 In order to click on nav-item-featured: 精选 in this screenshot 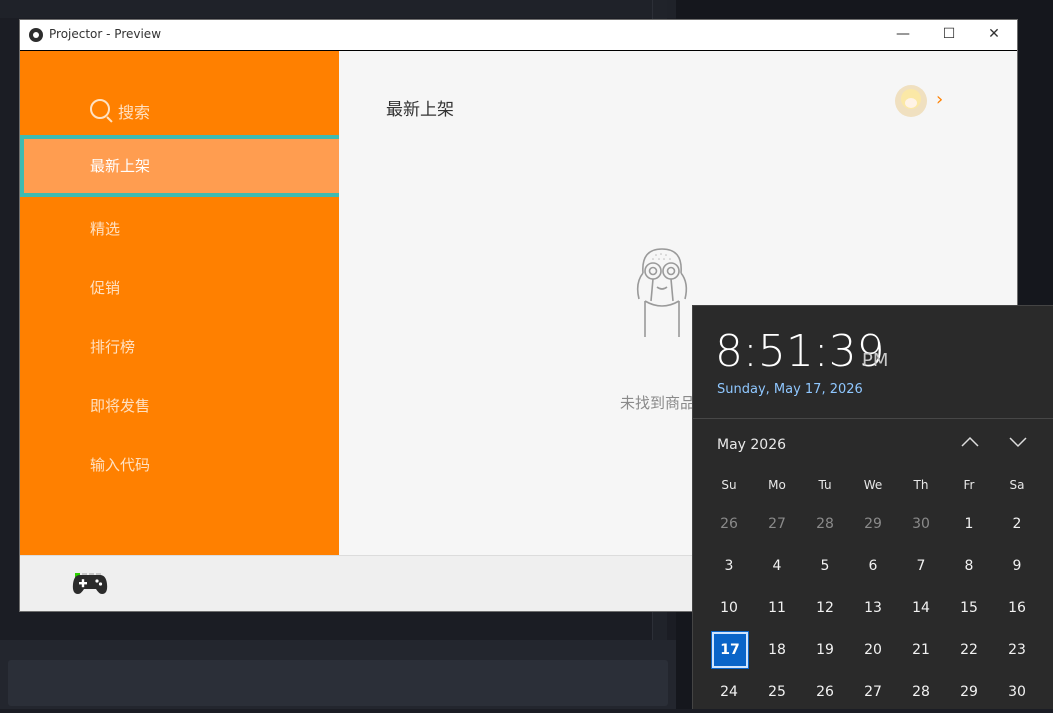, I will do `click(179, 229)`.